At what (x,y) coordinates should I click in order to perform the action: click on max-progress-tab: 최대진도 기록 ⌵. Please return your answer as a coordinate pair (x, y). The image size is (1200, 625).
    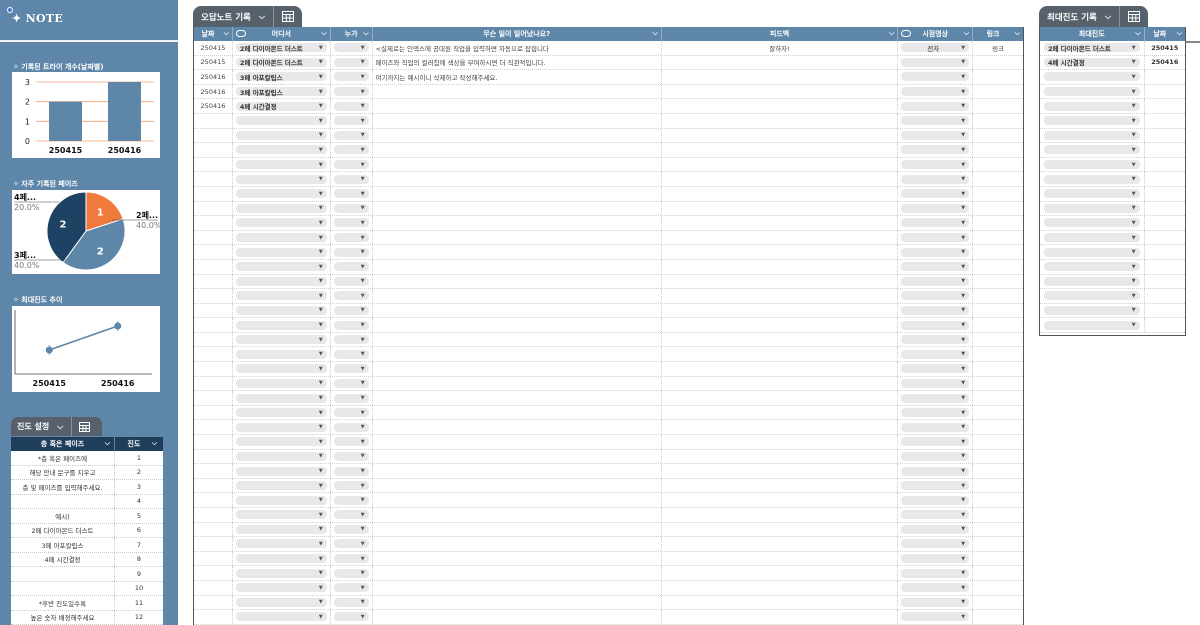
    Looking at the image, I should click on (1093, 16).